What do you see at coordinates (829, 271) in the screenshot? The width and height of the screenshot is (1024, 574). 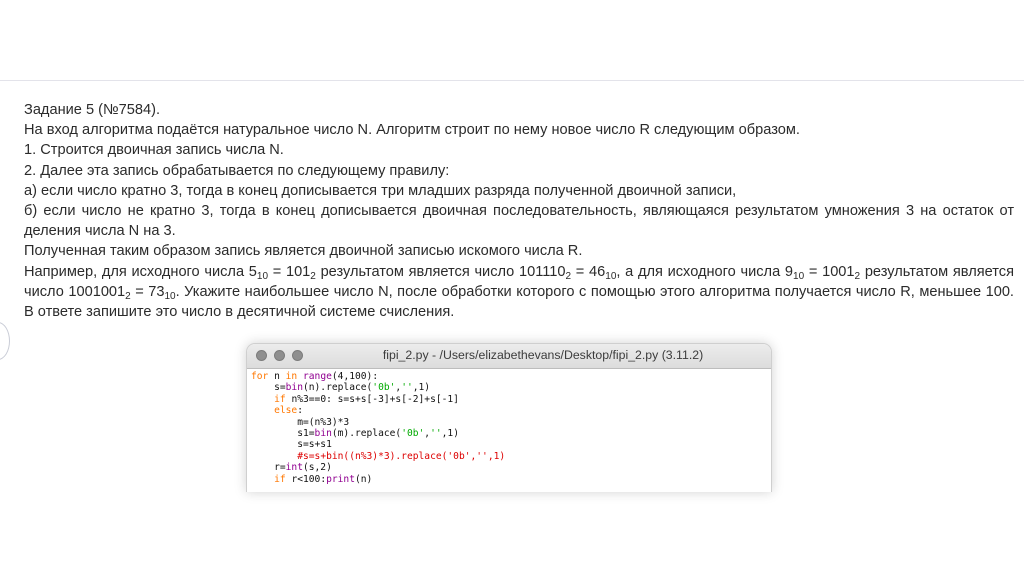 I see `example-text: = 1001` at bounding box center [829, 271].